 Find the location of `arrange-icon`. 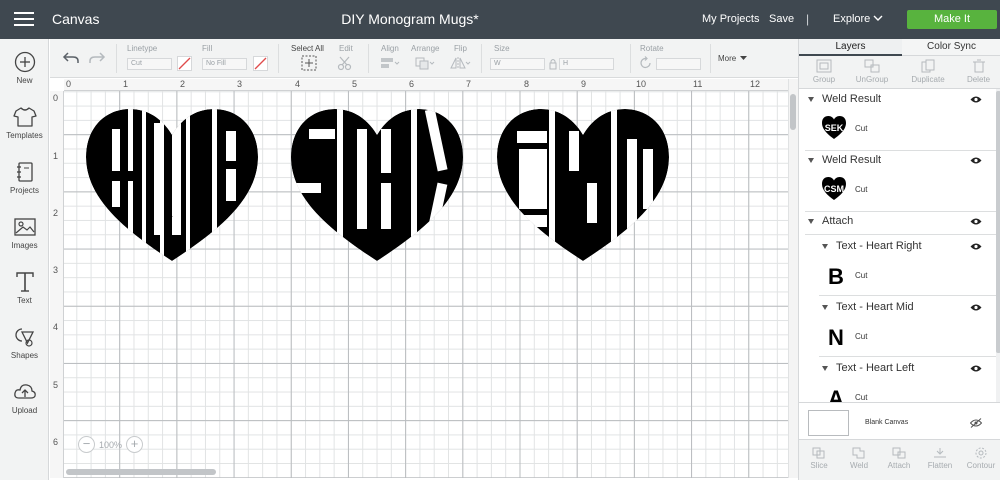

arrange-icon is located at coordinates (425, 63).